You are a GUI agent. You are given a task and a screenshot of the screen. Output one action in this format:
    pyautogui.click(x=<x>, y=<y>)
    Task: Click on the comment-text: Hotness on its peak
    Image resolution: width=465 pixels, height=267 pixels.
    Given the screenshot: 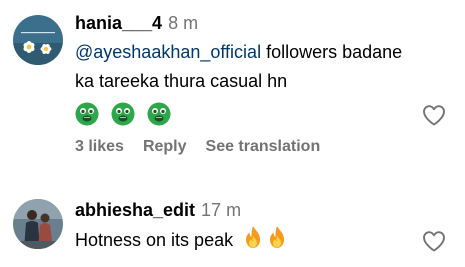 What is the action you would take?
    pyautogui.click(x=246, y=240)
    